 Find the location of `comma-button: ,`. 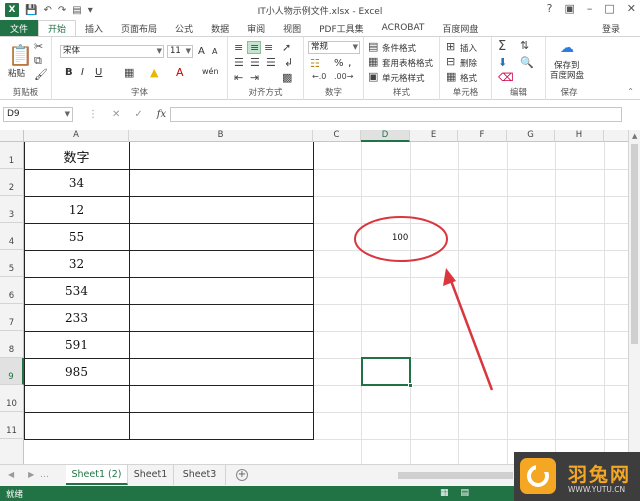

comma-button: , is located at coordinates (350, 62).